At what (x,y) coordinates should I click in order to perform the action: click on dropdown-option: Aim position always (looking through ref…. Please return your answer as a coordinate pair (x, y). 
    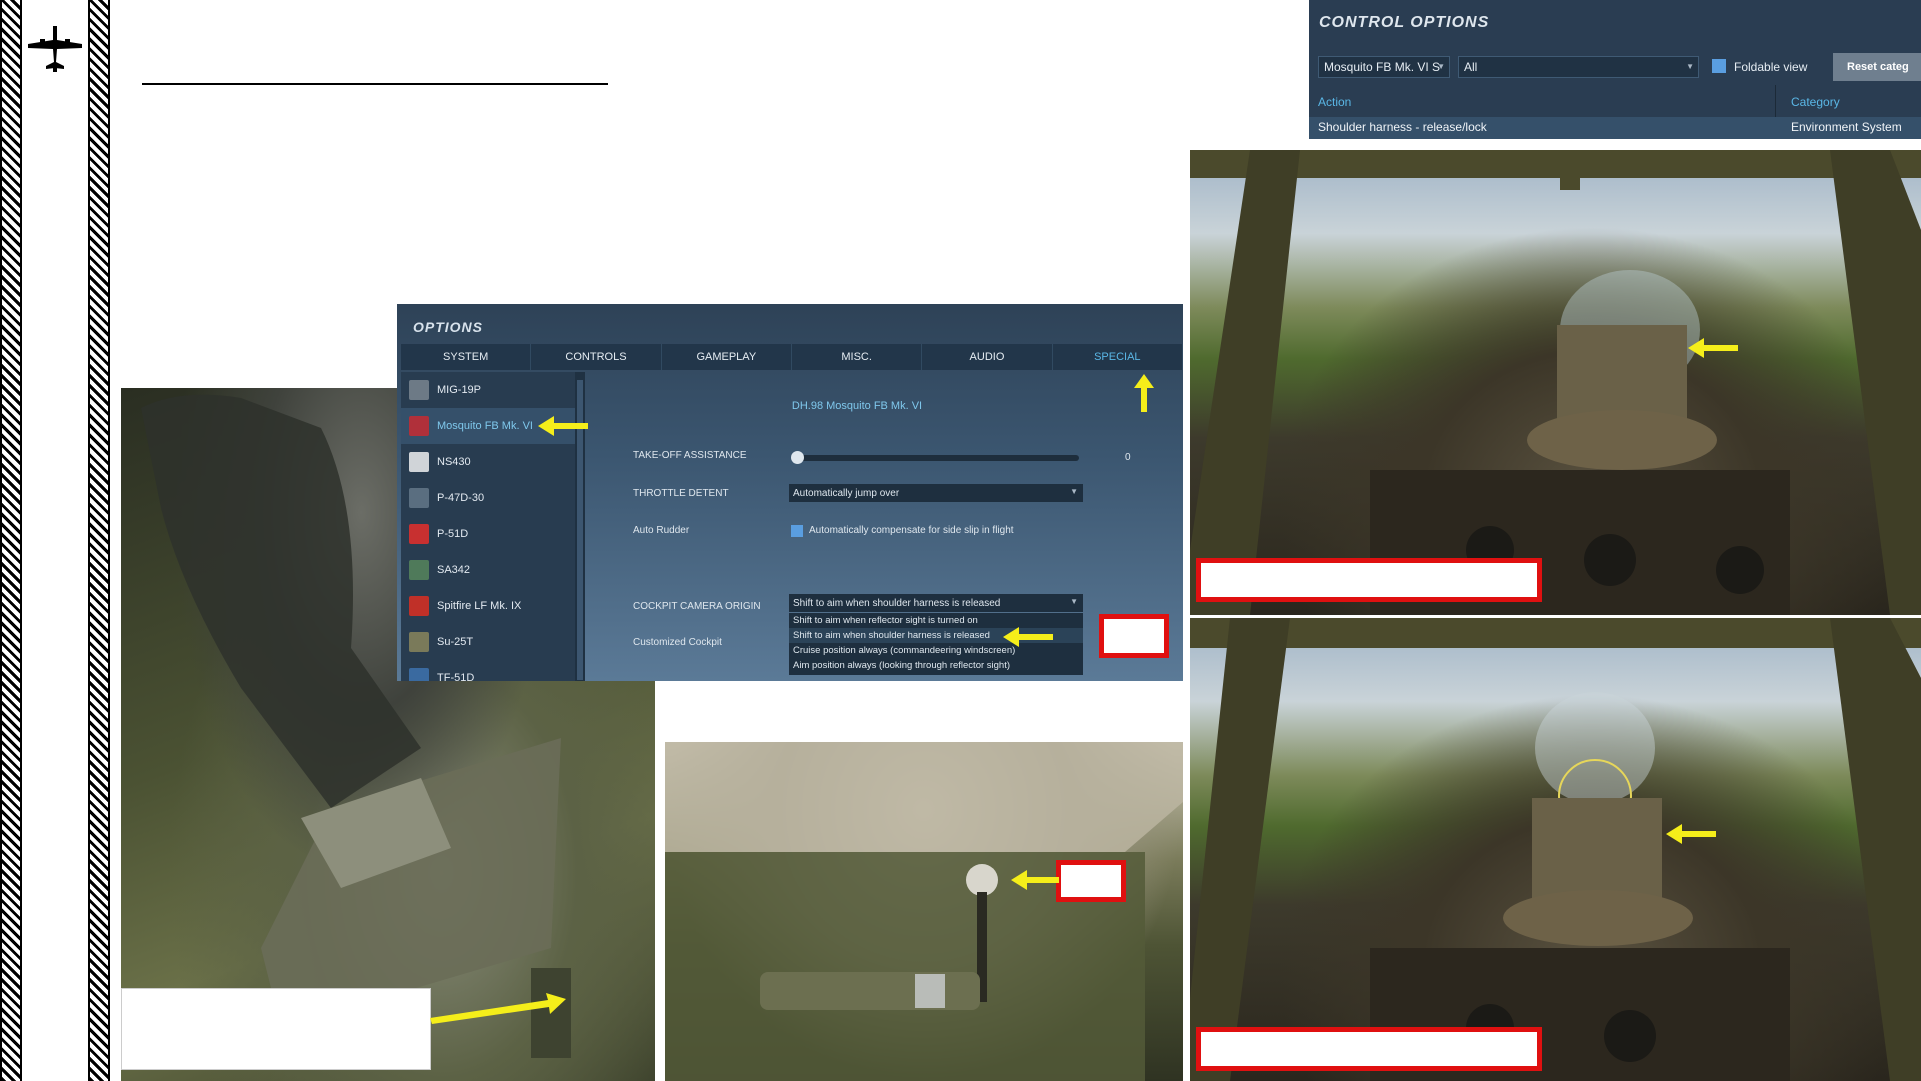
    Looking at the image, I should click on (936, 665).